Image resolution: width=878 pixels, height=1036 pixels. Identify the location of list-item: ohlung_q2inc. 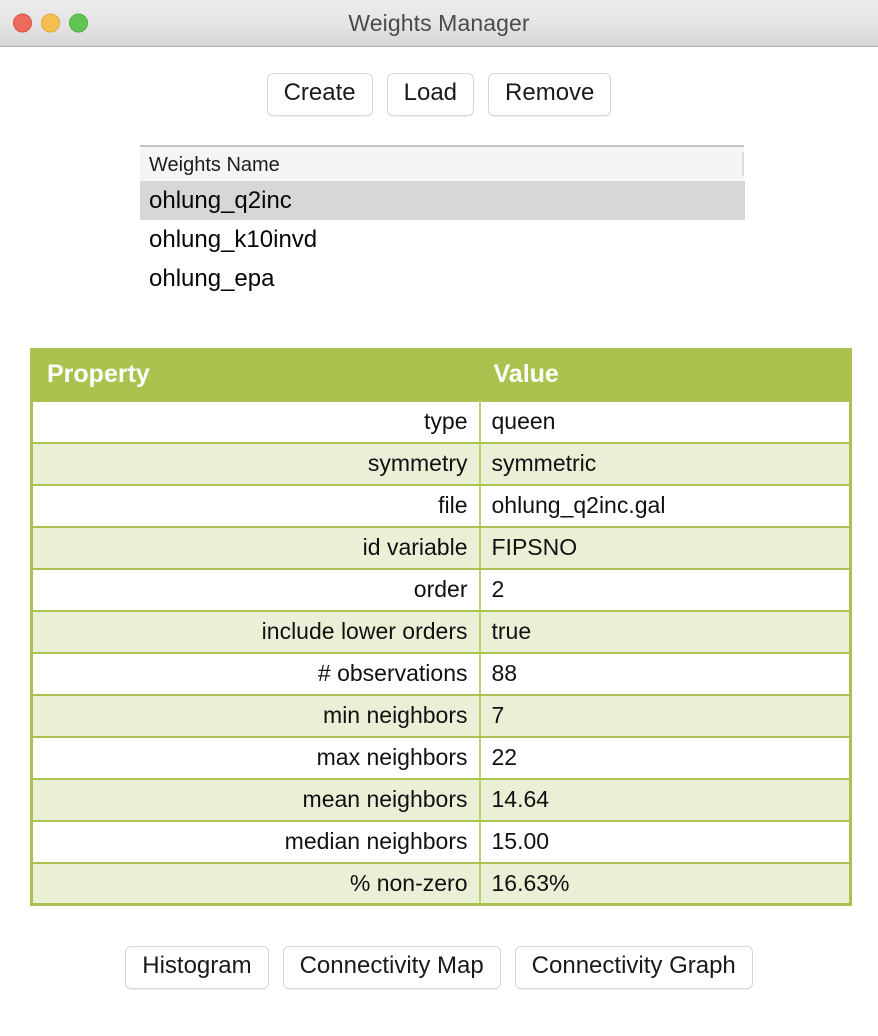
(442, 200).